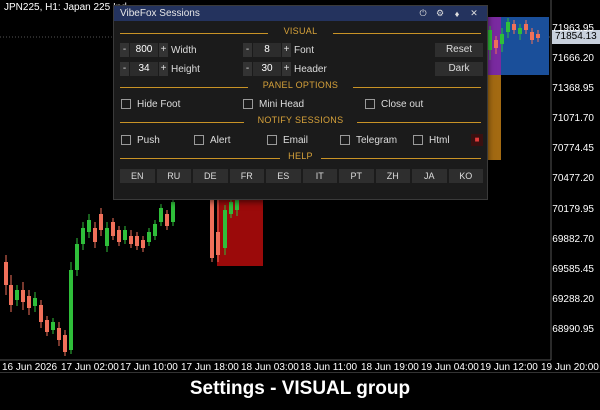 The image size is (600, 410). I want to click on font-label: Font, so click(304, 50).